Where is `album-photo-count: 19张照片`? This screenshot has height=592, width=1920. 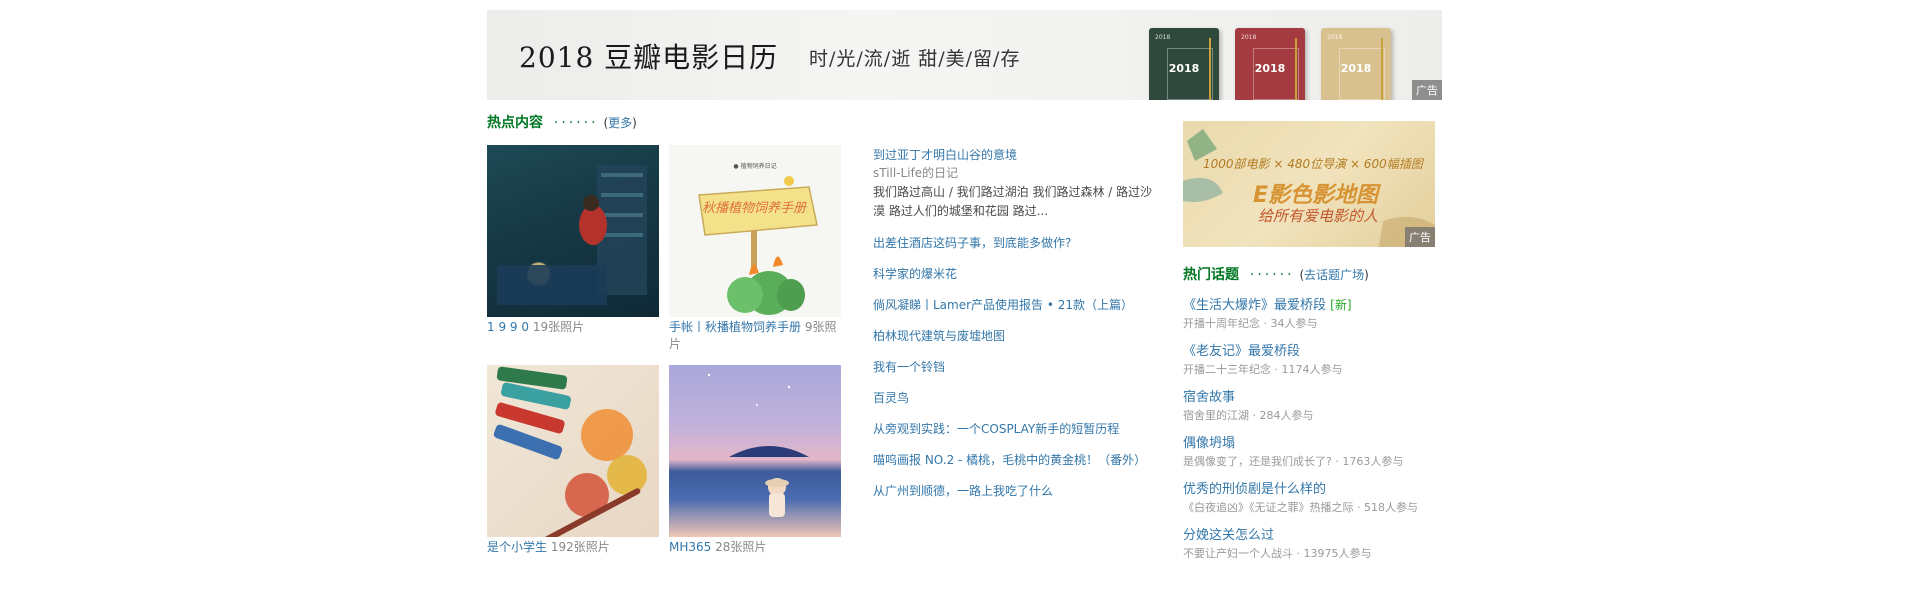 album-photo-count: 19张照片 is located at coordinates (558, 327).